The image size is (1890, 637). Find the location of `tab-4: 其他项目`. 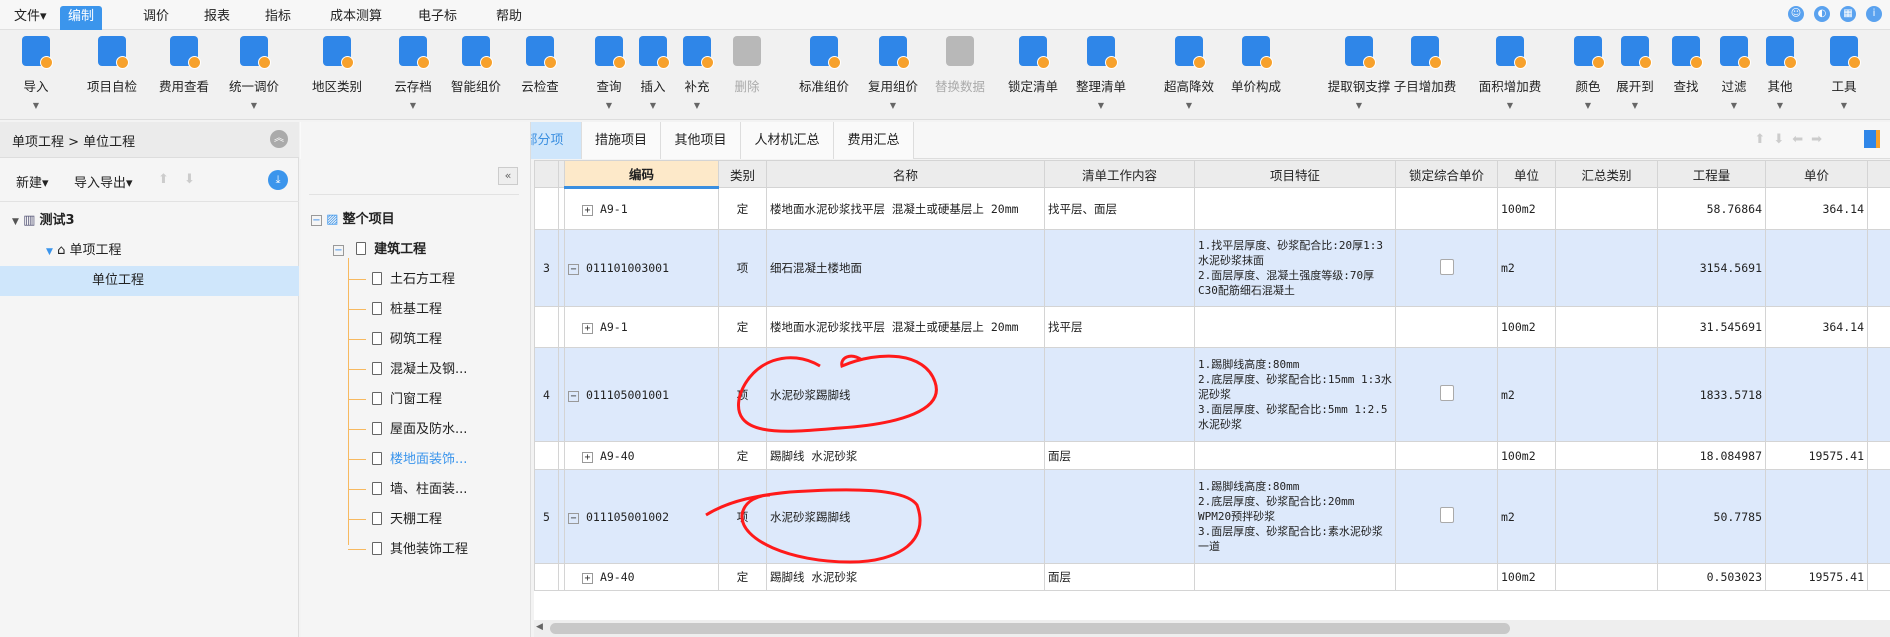

tab-4: 其他项目 is located at coordinates (701, 140).